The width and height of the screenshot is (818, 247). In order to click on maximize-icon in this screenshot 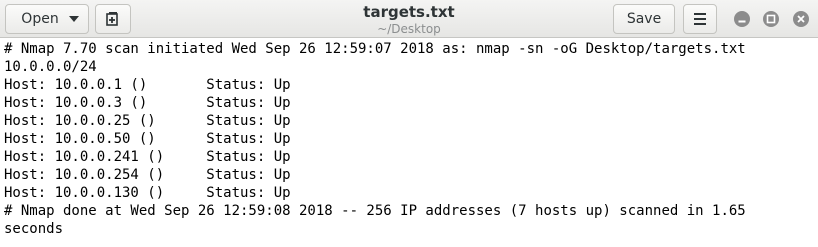, I will do `click(771, 19)`.